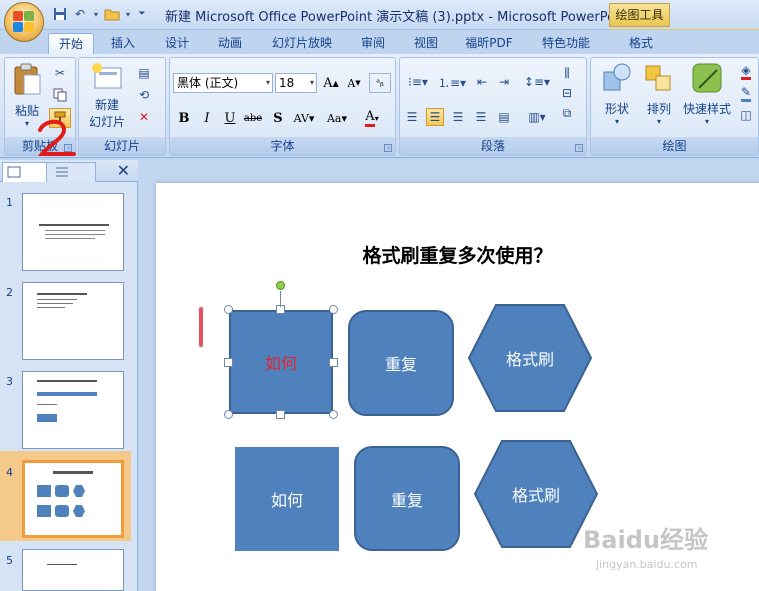 The height and width of the screenshot is (591, 759). Describe the element at coordinates (616, 121) in the screenshot. I see `shapes-dropdown-icon: ▾` at that location.